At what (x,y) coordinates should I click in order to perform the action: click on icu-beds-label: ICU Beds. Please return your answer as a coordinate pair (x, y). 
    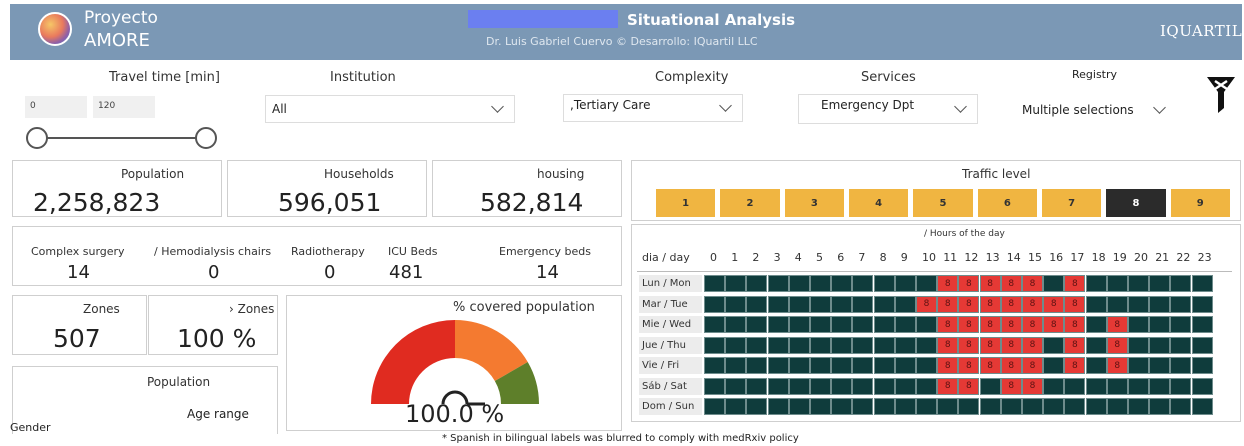
    Looking at the image, I should click on (413, 251).